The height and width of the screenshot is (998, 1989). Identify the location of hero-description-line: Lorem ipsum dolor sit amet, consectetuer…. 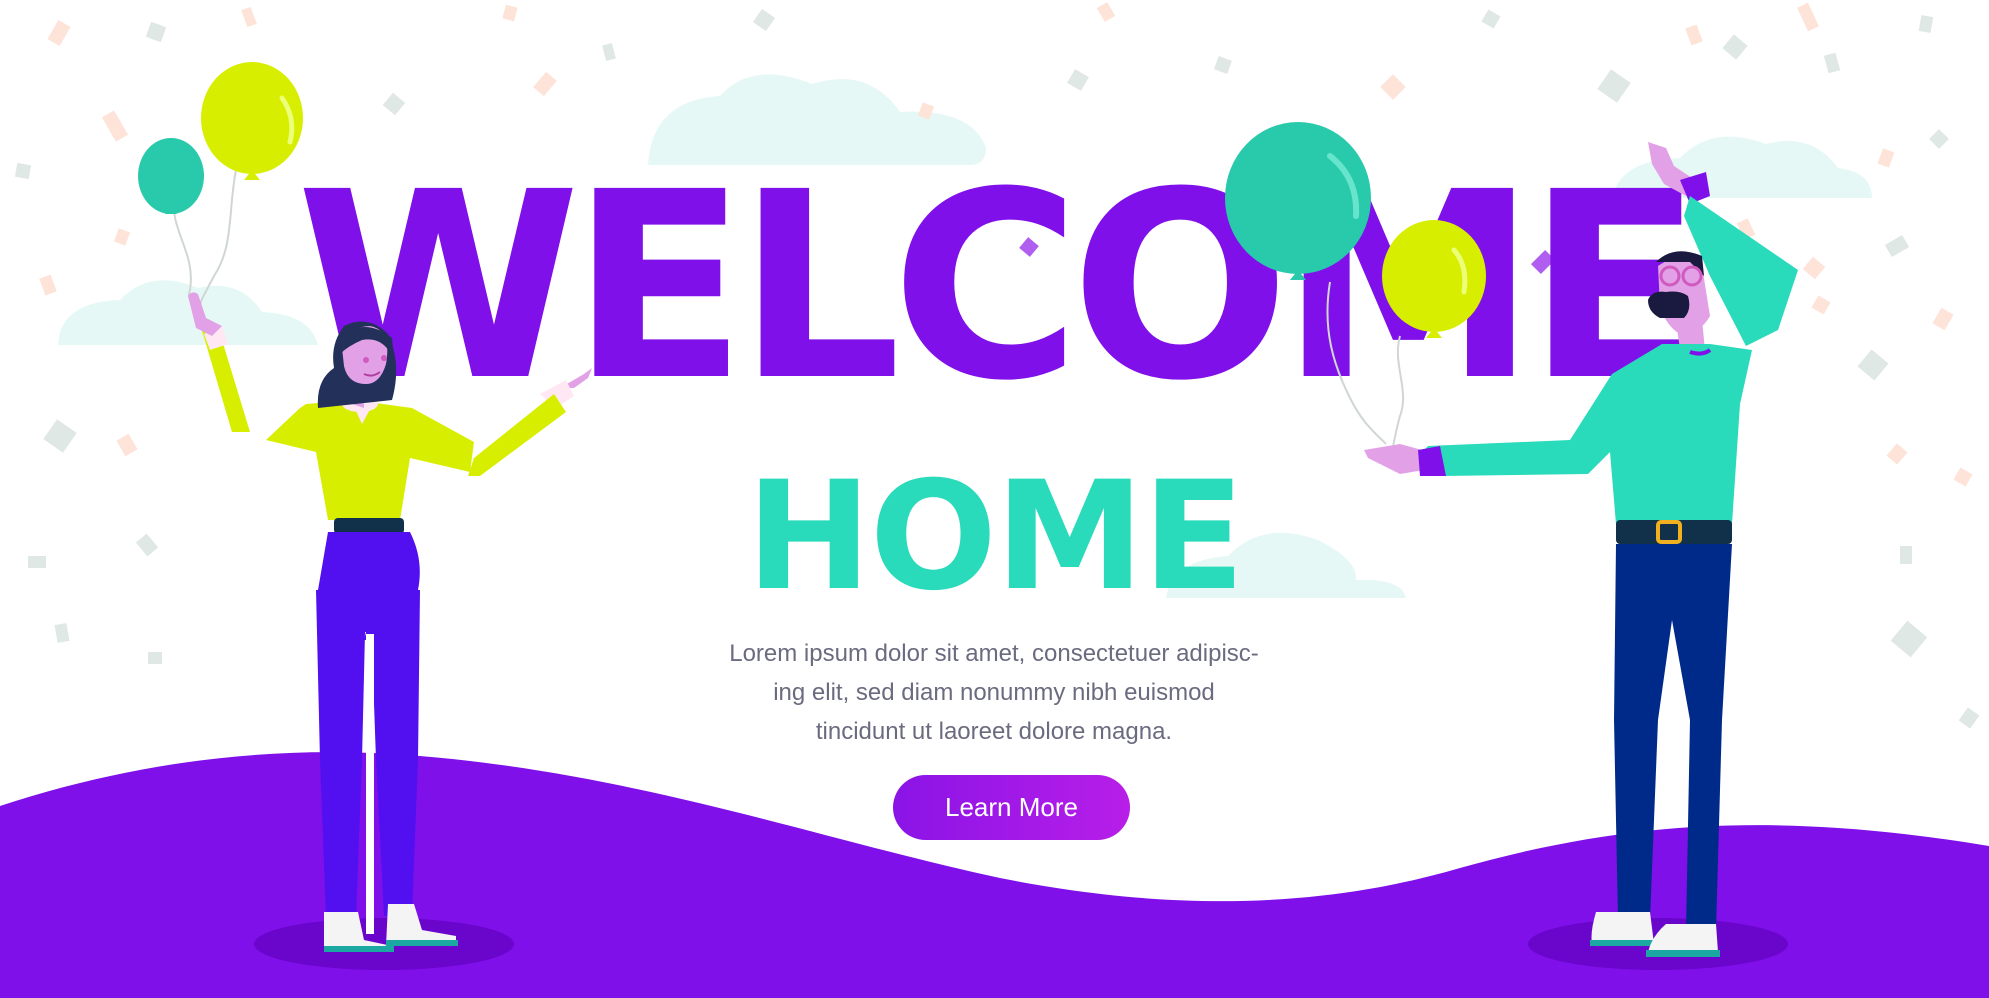
(994, 653).